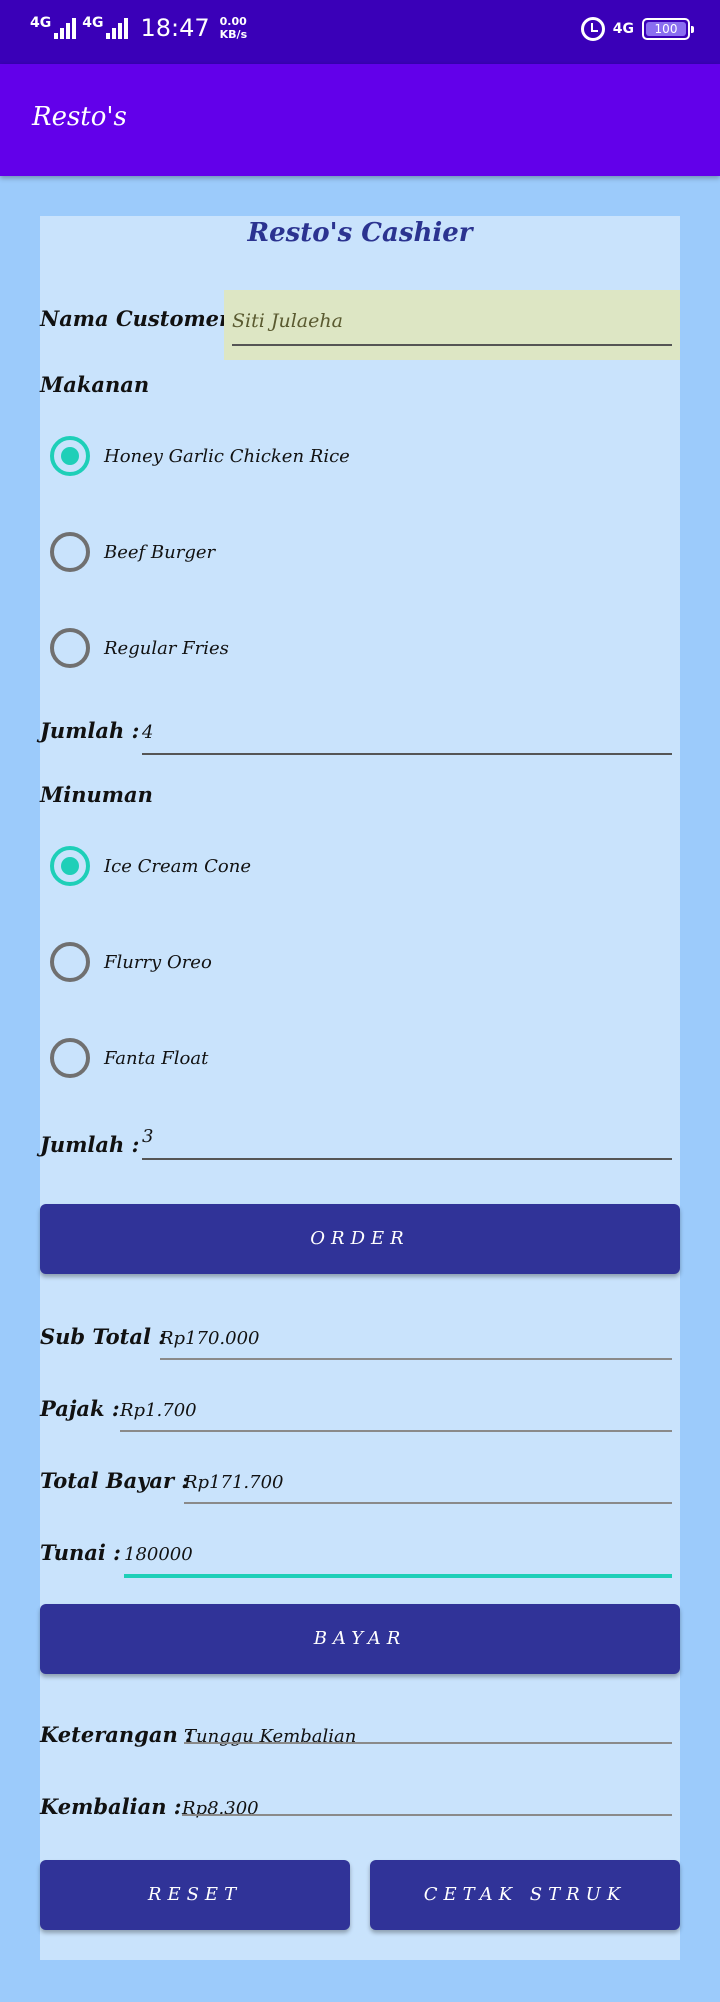 The height and width of the screenshot is (2002, 720). What do you see at coordinates (90, 730) in the screenshot?
I see `jumlah-makanan-label: Jumlah :` at bounding box center [90, 730].